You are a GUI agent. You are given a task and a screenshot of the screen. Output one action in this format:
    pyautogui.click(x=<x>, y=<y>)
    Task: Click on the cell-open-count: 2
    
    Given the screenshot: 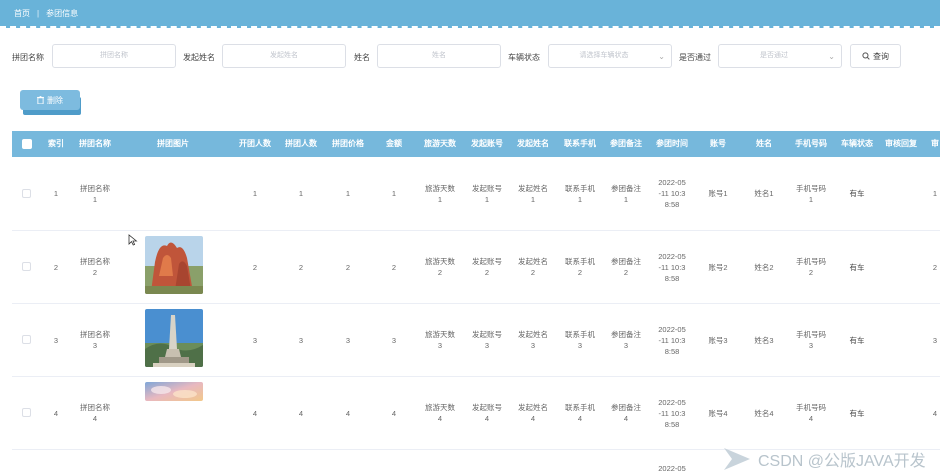 What is the action you would take?
    pyautogui.click(x=255, y=267)
    